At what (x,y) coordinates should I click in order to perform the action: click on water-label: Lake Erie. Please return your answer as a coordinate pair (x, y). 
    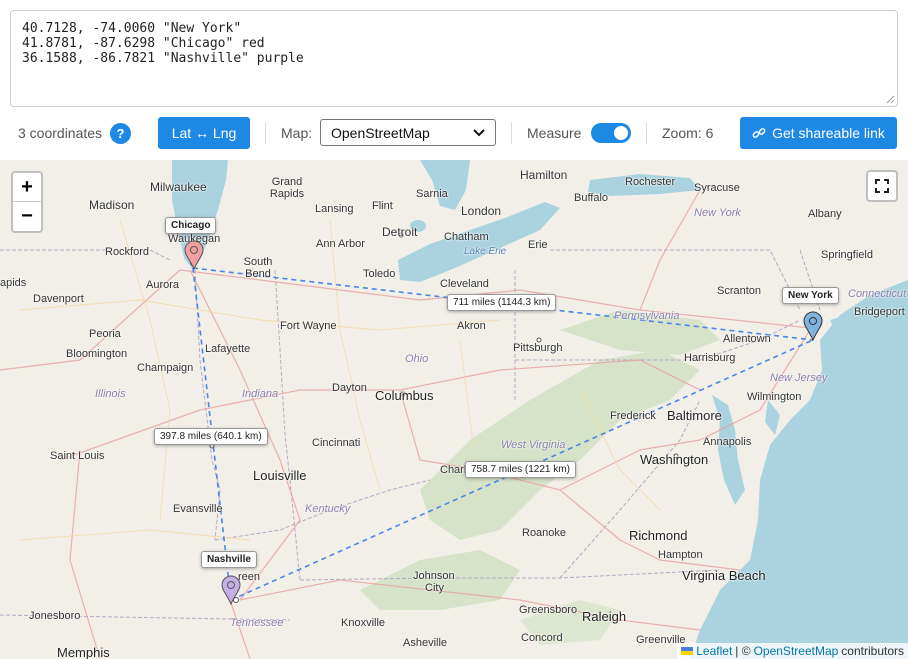
    Looking at the image, I should click on (485, 251).